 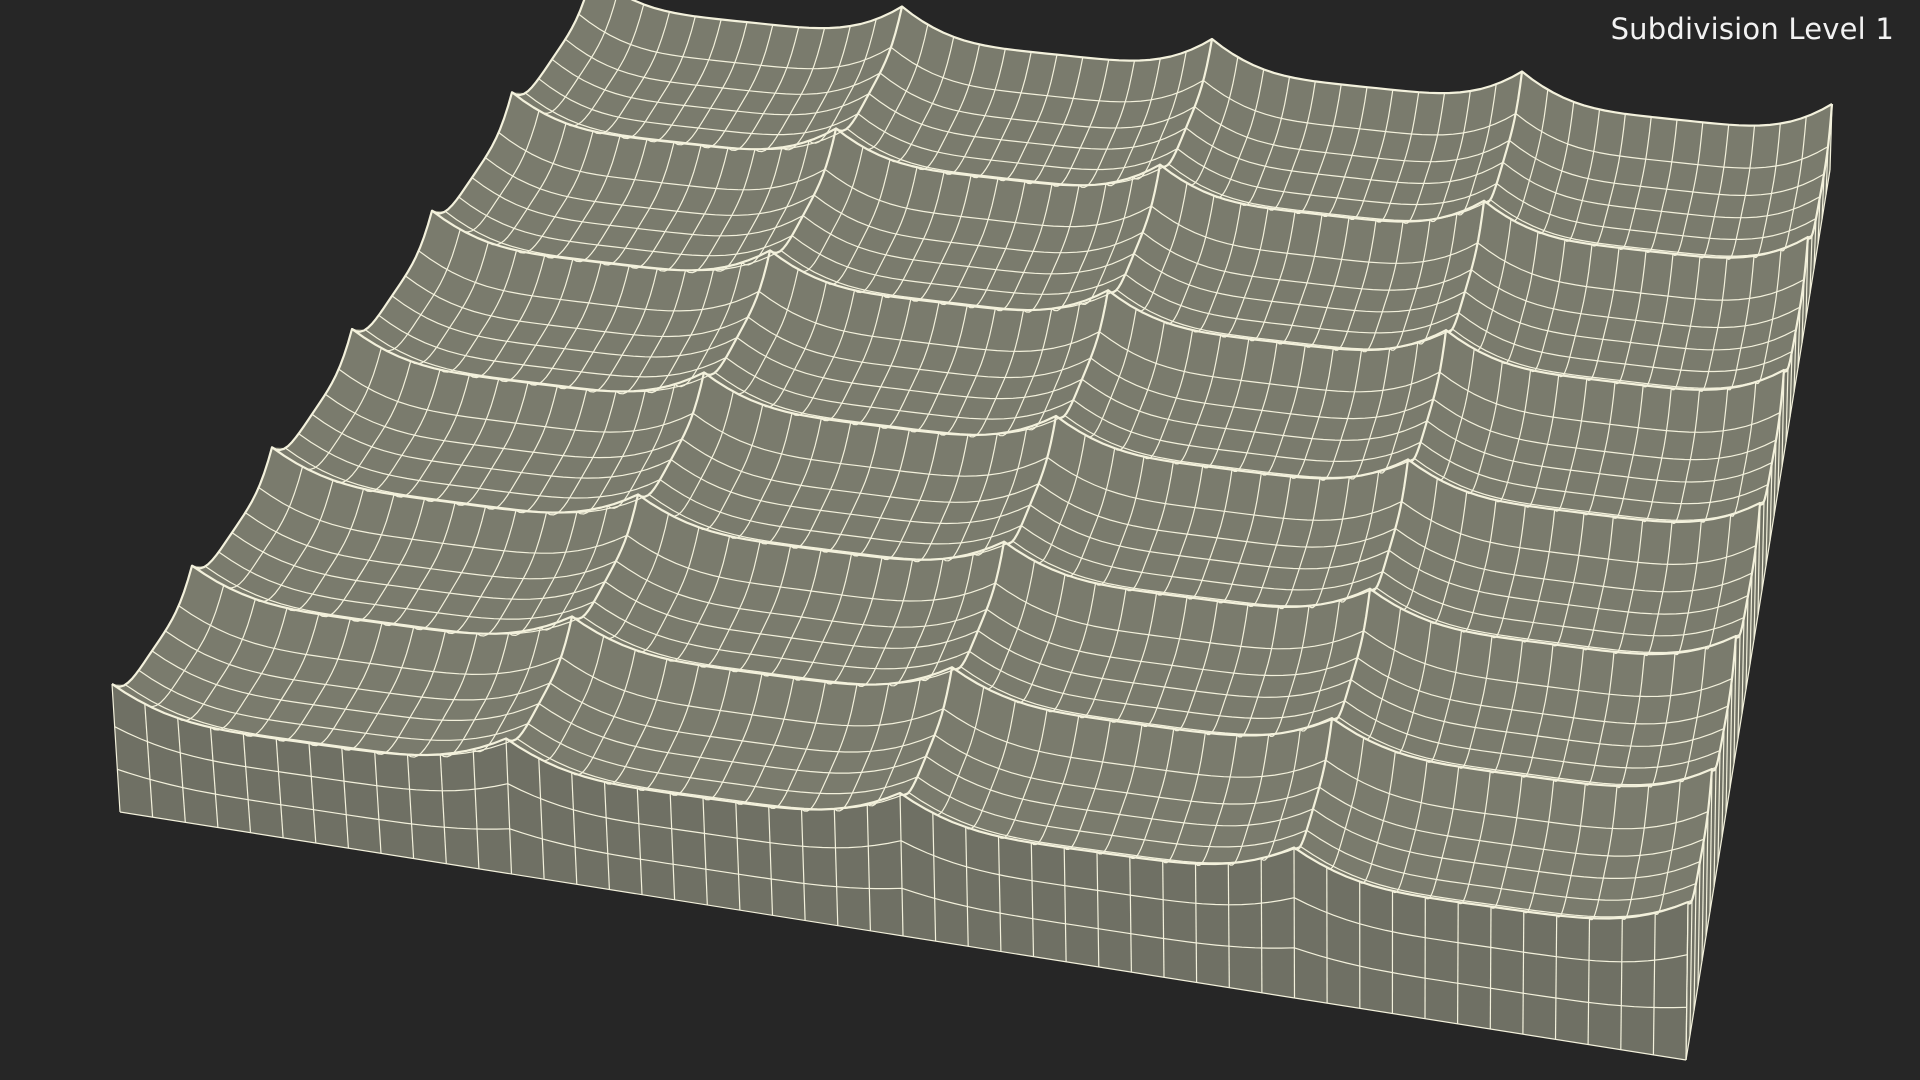 What do you see at coordinates (1752, 29) in the screenshot?
I see `subdivision-level-label: Subdivision Level 1` at bounding box center [1752, 29].